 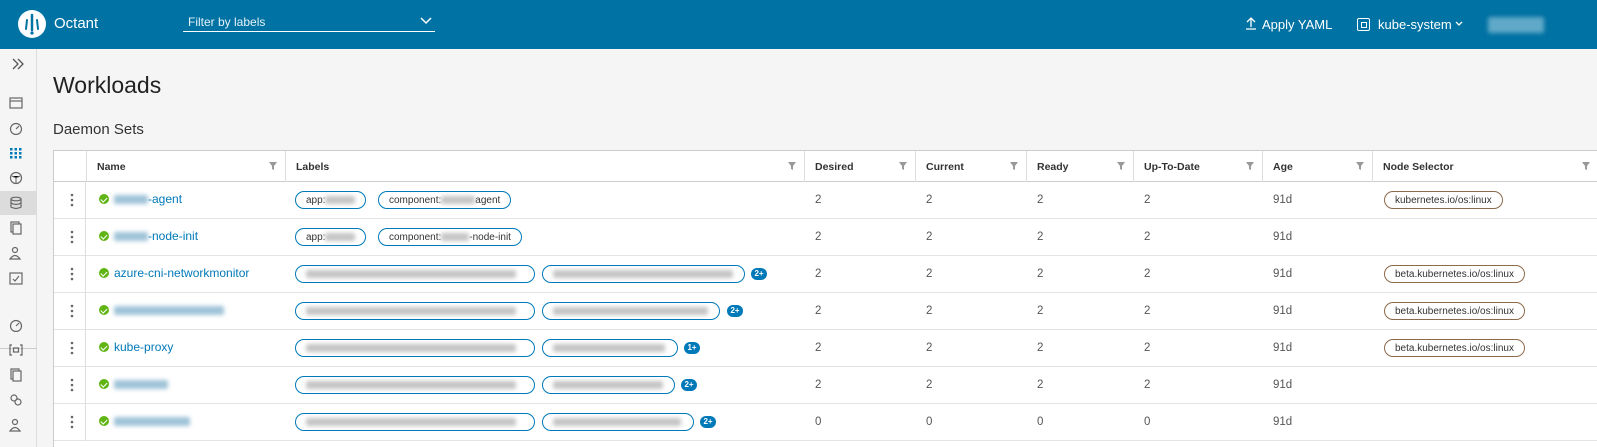 What do you see at coordinates (16, 153) in the screenshot?
I see `workloads-icon` at bounding box center [16, 153].